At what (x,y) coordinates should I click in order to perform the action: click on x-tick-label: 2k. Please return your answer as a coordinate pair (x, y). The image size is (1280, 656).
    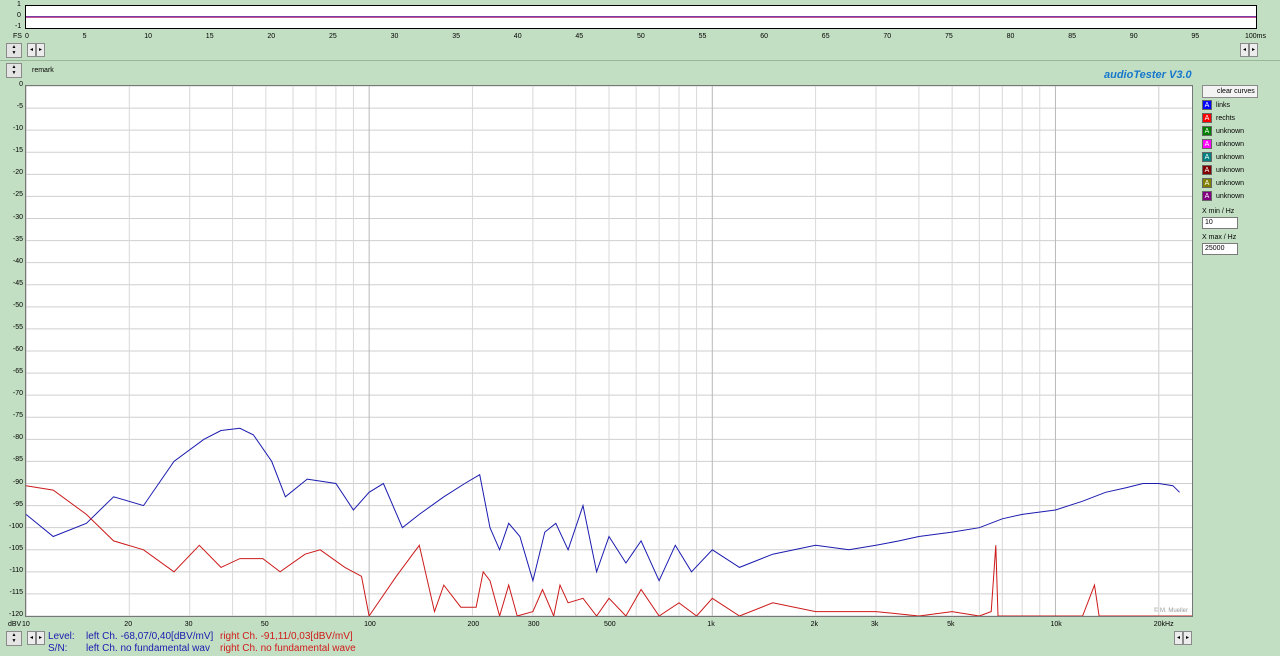
    Looking at the image, I should click on (814, 624).